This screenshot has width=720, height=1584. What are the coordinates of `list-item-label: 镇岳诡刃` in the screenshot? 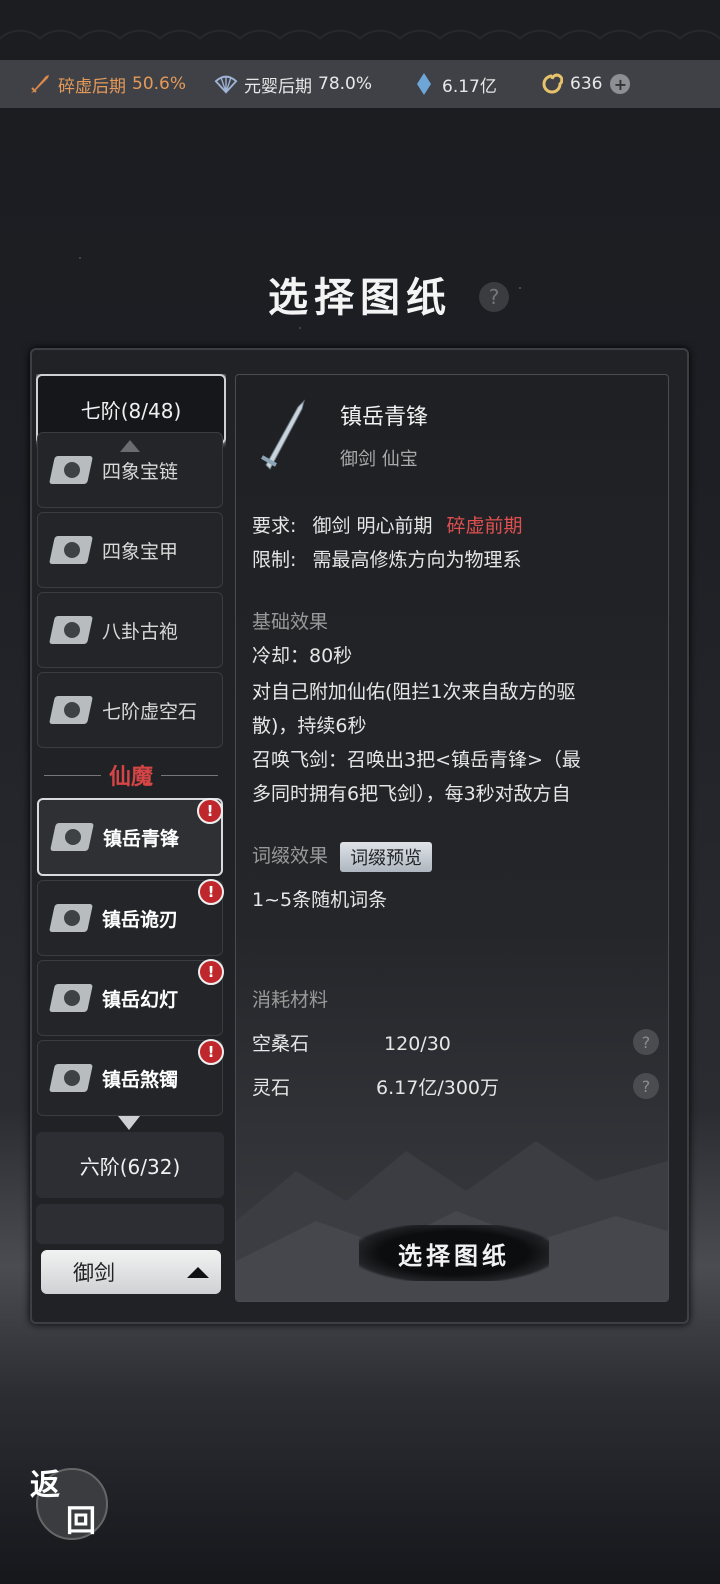 It's located at (140, 919).